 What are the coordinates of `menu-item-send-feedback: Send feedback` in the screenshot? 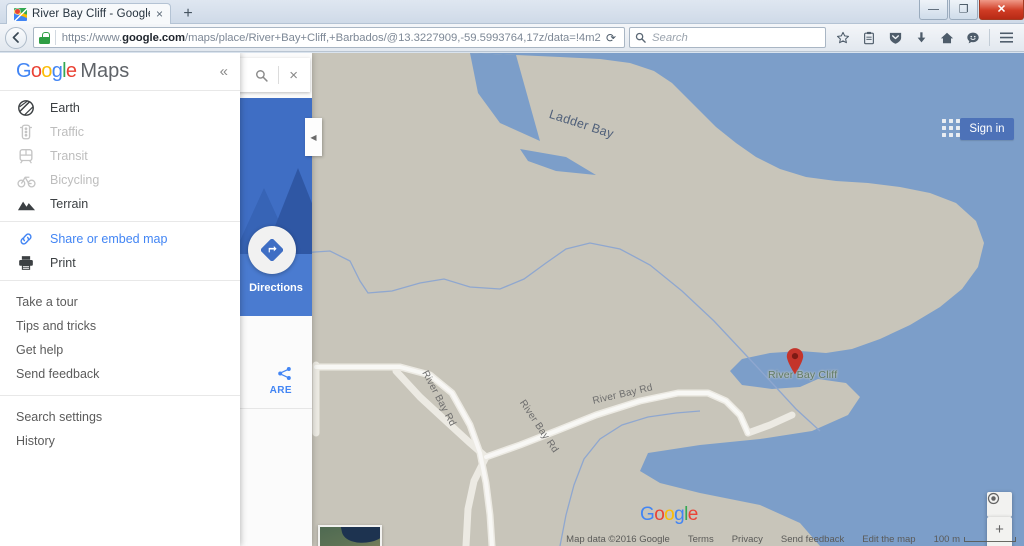 It's located at (120, 374).